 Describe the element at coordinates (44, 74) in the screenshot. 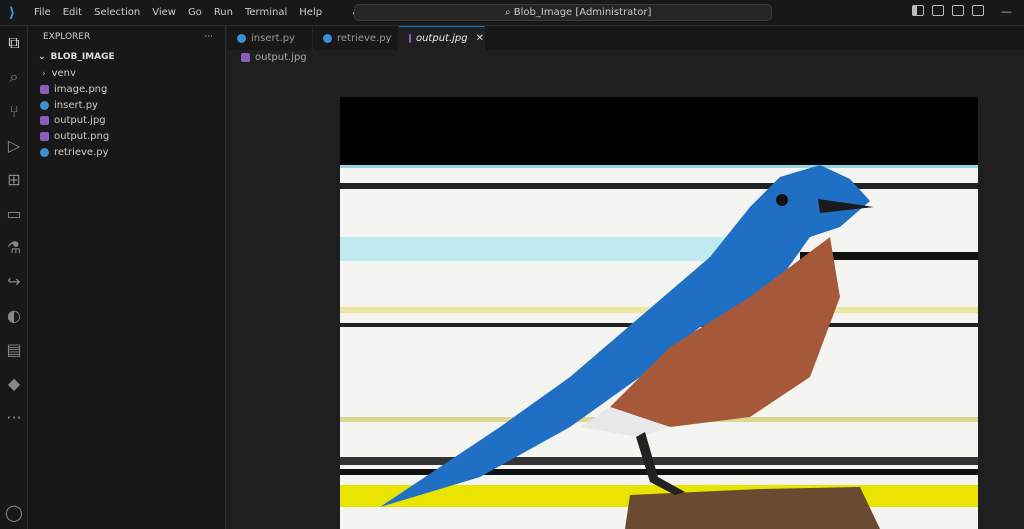

I see `chevron-right-icon: ›` at that location.